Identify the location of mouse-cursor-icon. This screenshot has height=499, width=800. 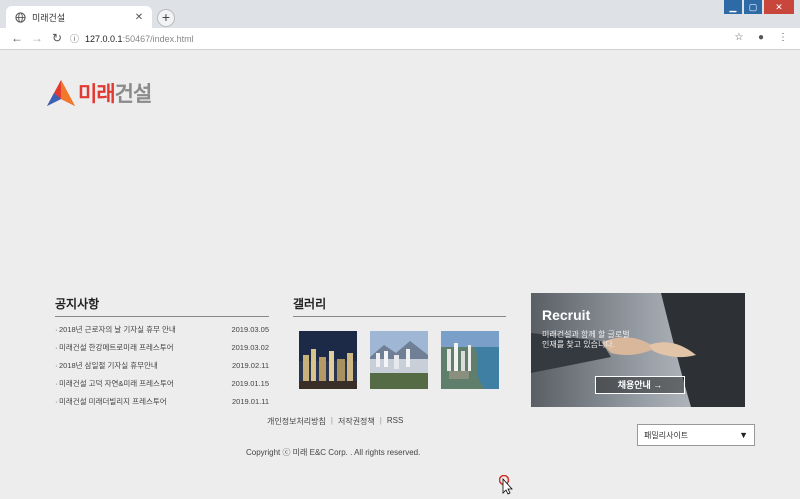
(506, 485).